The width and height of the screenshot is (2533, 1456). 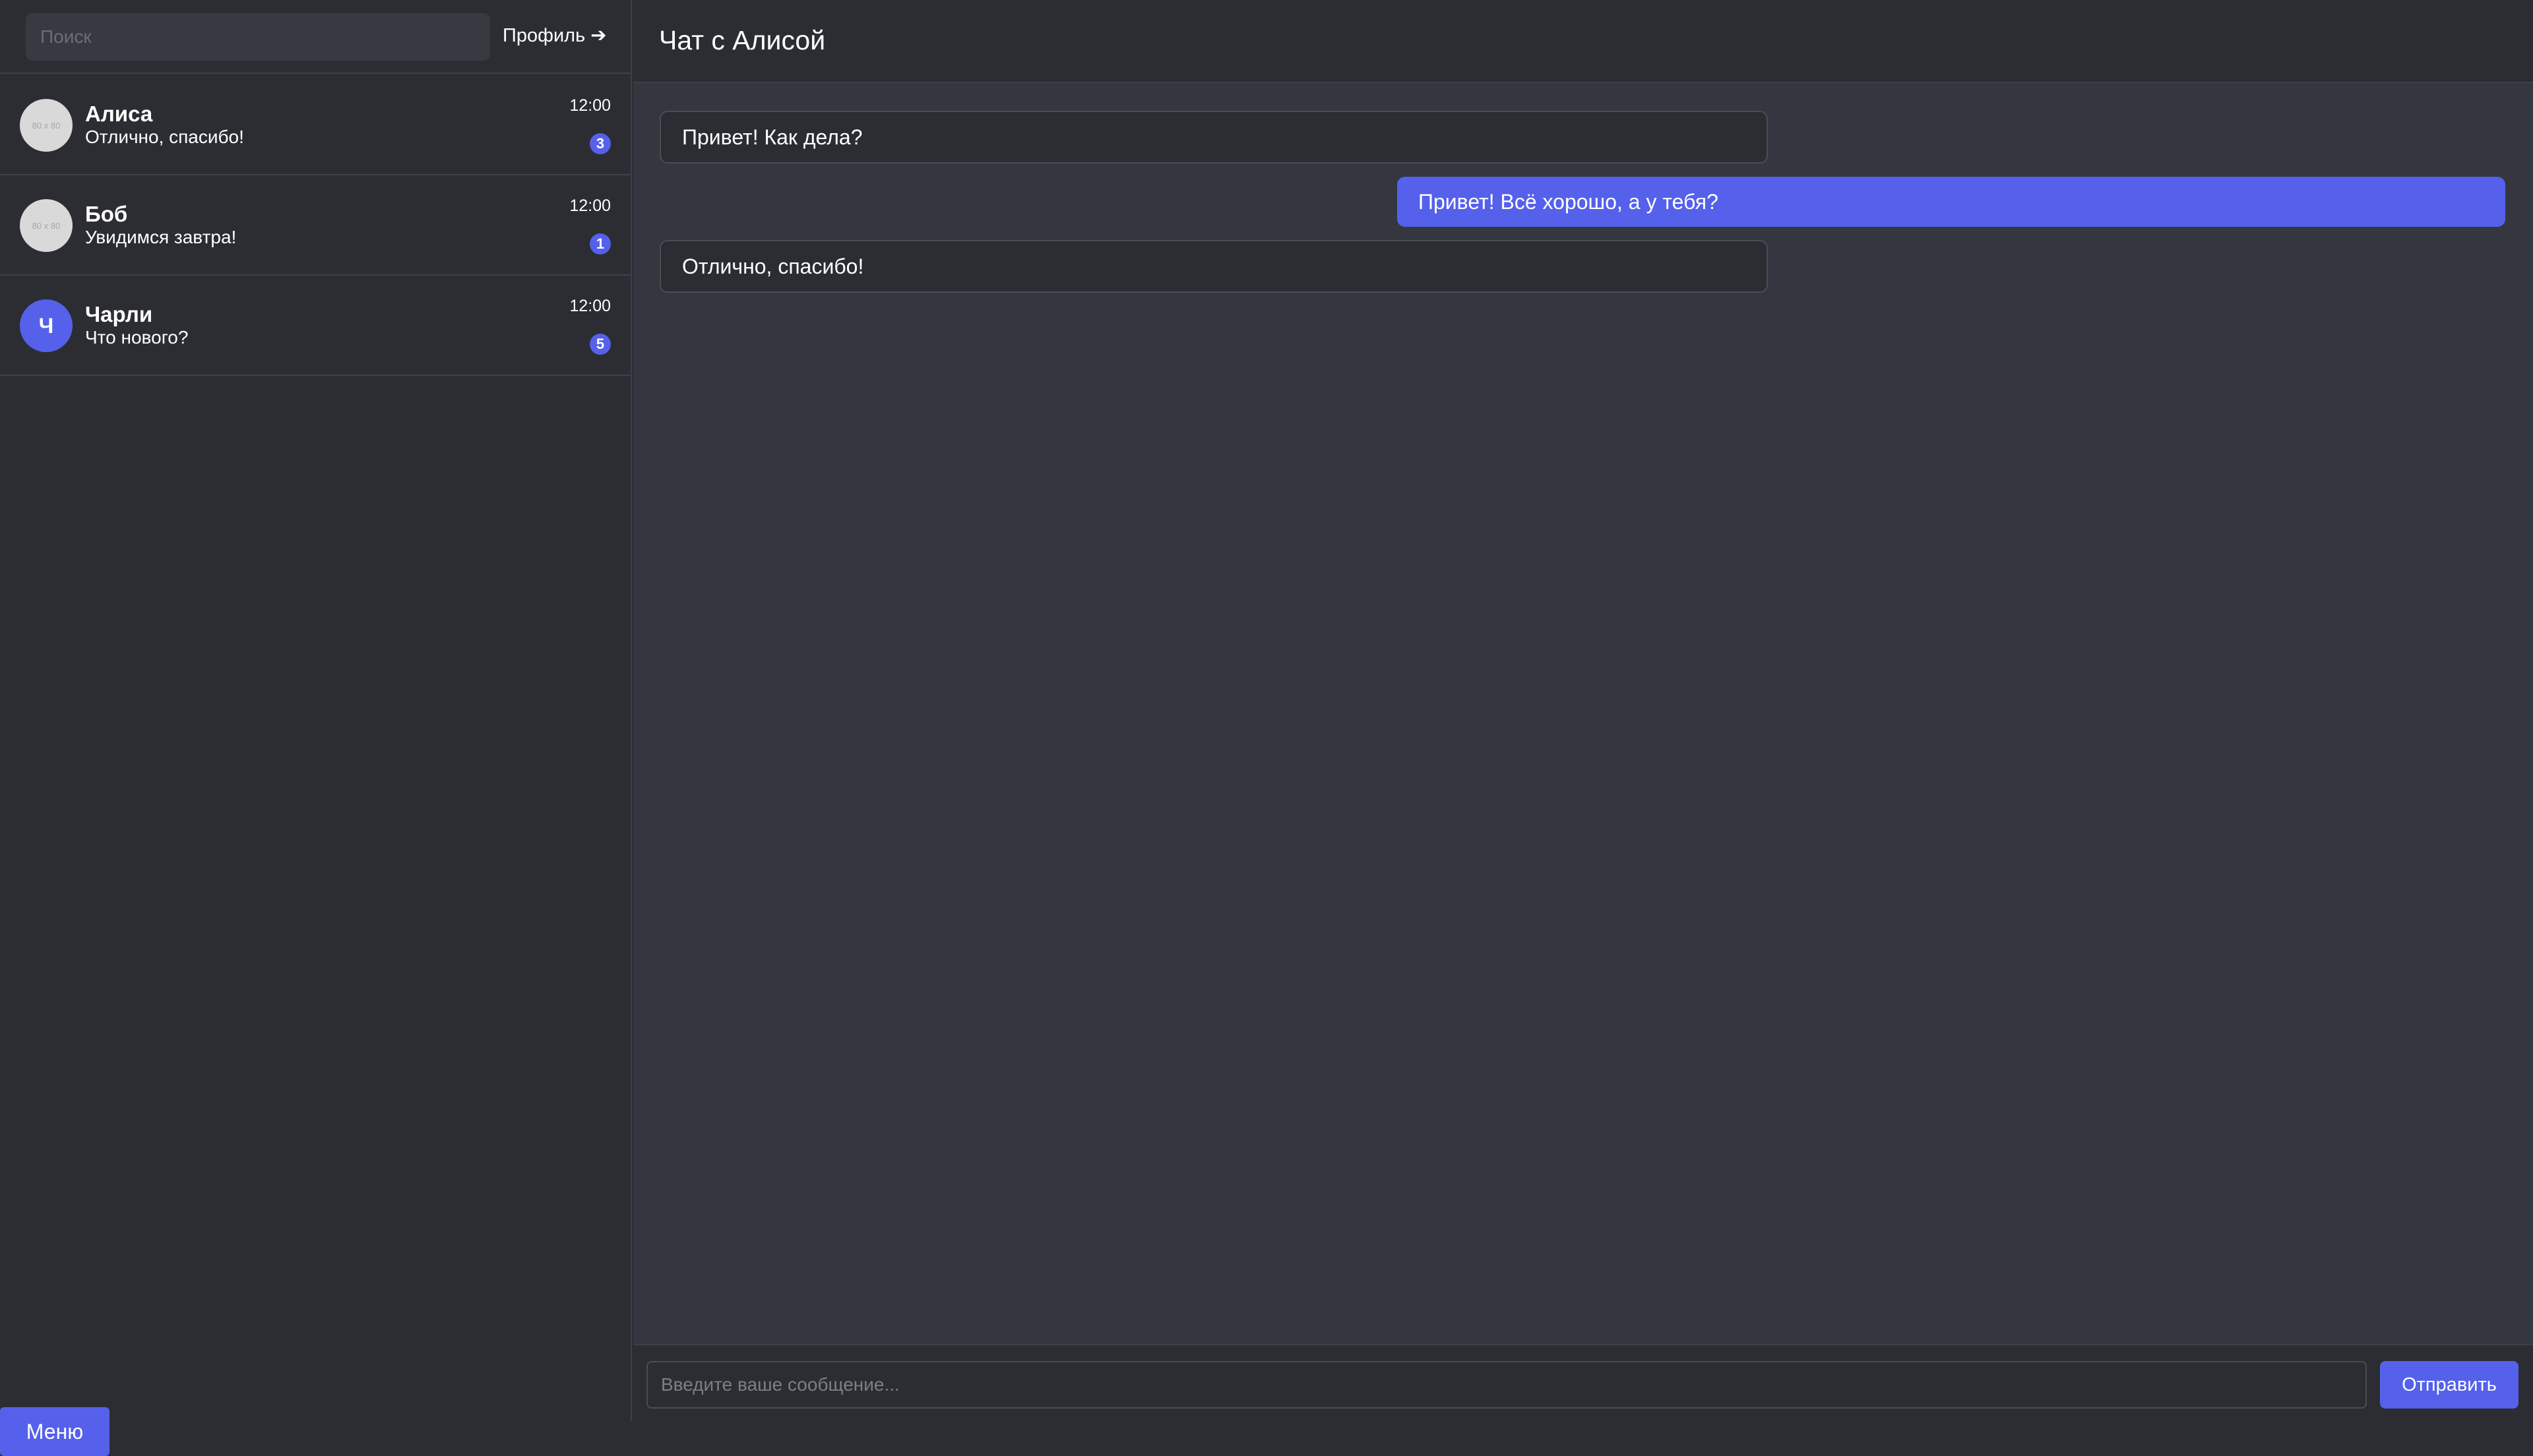 What do you see at coordinates (2449, 1385) in the screenshot?
I see `send-button: Отправить` at bounding box center [2449, 1385].